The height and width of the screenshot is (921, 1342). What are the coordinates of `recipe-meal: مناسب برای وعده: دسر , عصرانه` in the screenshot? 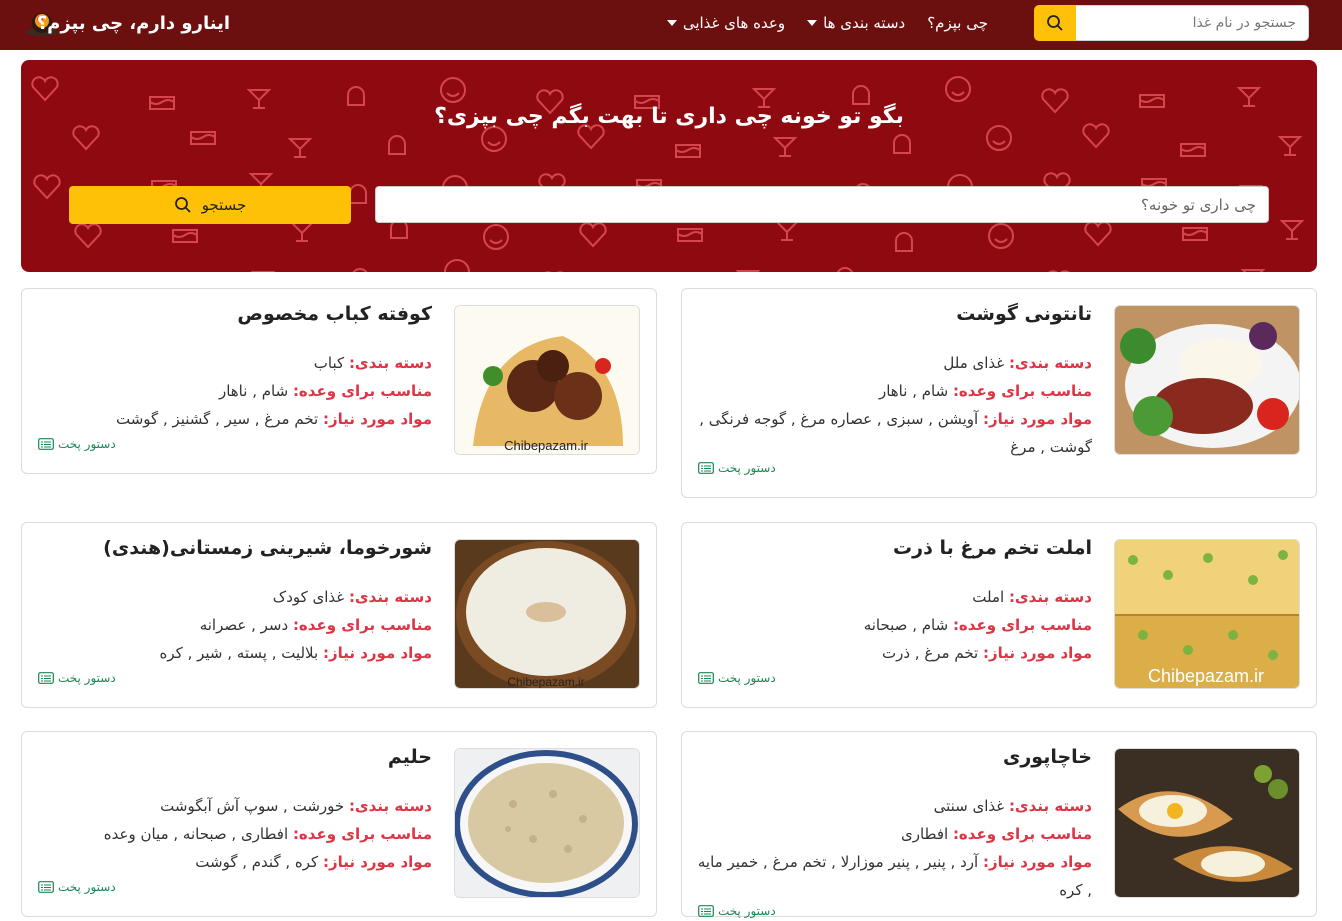 It's located at (232, 625).